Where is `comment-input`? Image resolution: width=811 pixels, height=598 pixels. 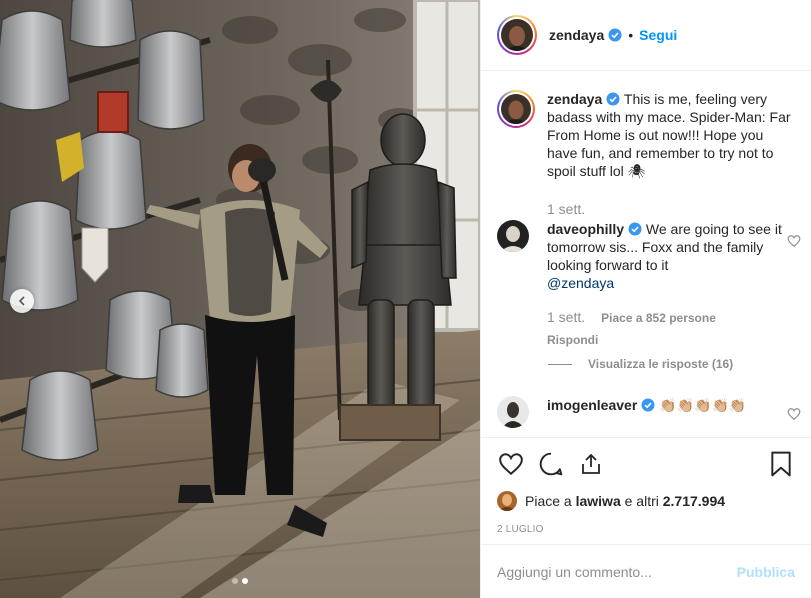
comment-input is located at coordinates (617, 571).